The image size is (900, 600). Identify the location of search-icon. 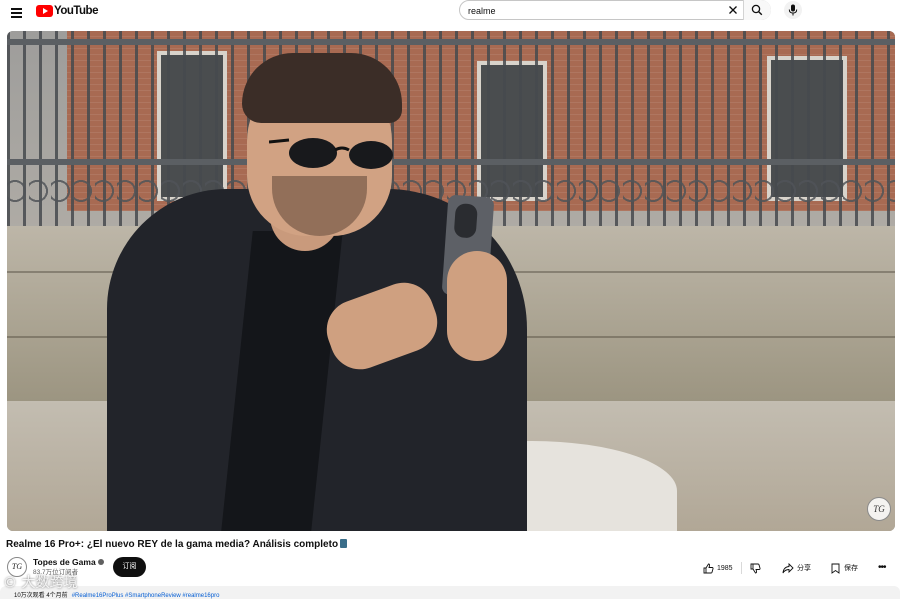
(757, 10).